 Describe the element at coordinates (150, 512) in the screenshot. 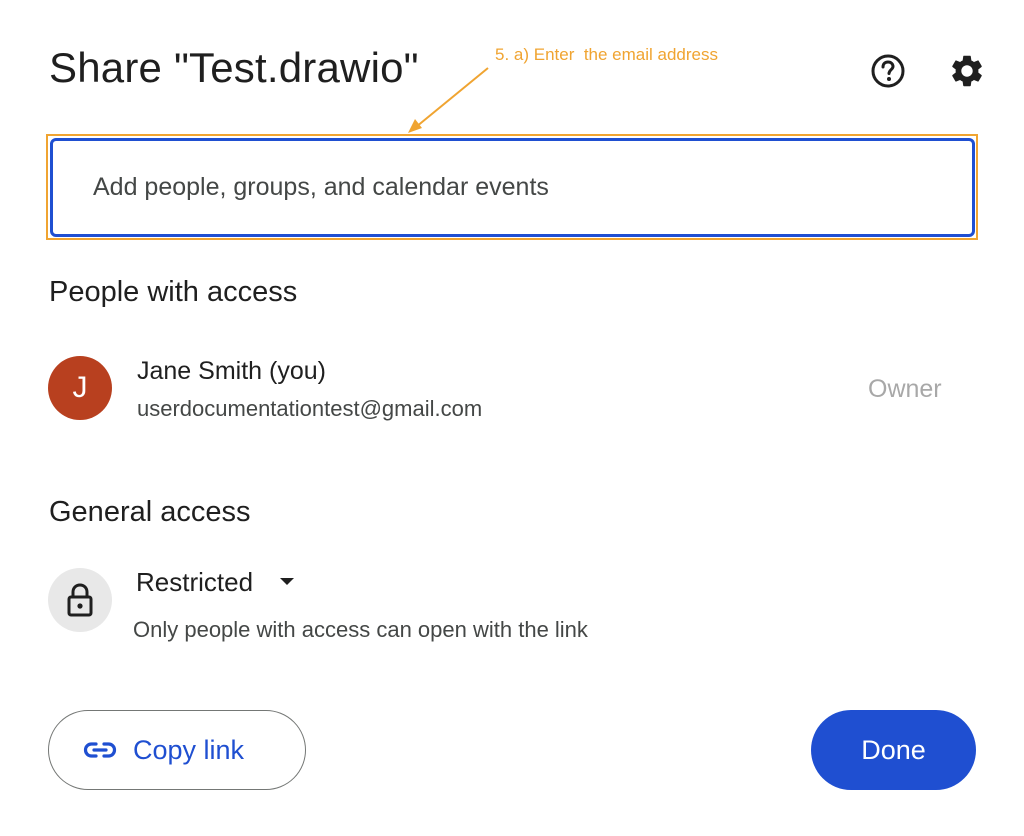

I see `general-access-heading: General access` at that location.